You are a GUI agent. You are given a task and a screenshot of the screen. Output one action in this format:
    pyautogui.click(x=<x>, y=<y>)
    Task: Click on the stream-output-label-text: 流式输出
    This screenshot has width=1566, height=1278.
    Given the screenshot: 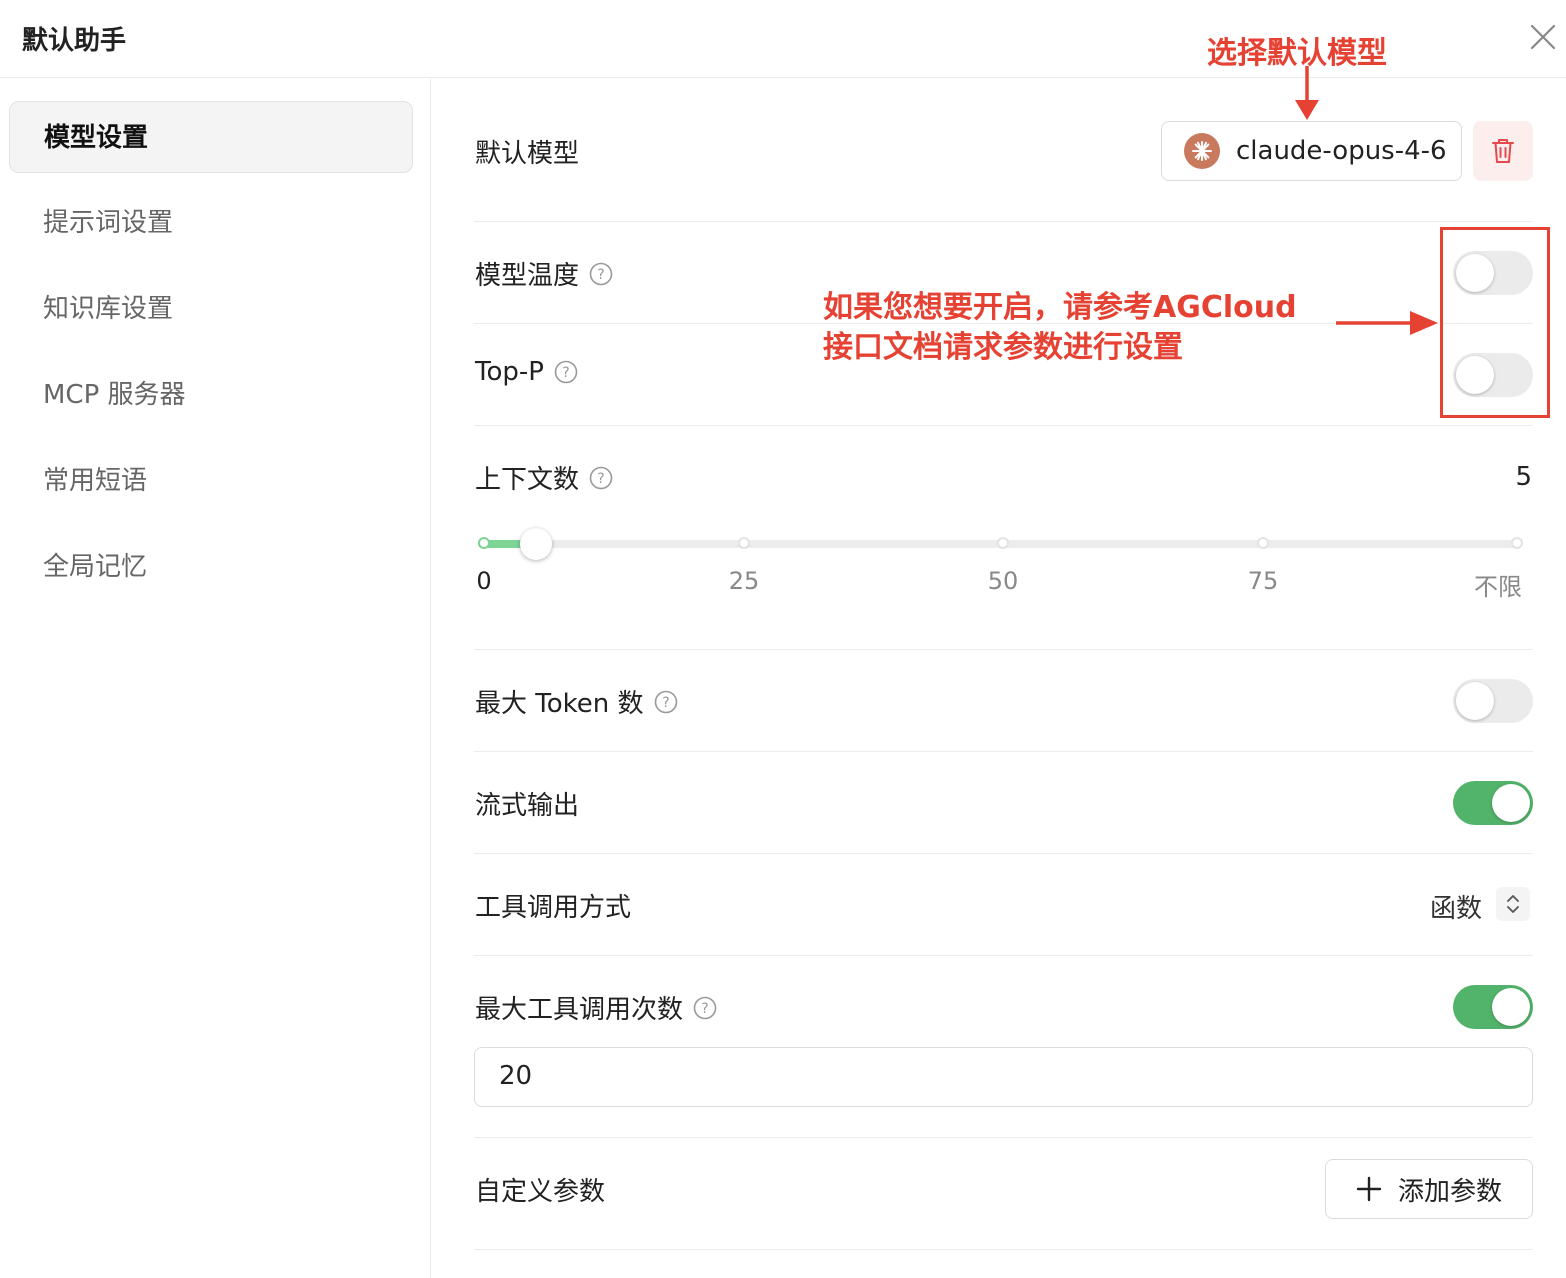 What is the action you would take?
    pyautogui.click(x=527, y=806)
    